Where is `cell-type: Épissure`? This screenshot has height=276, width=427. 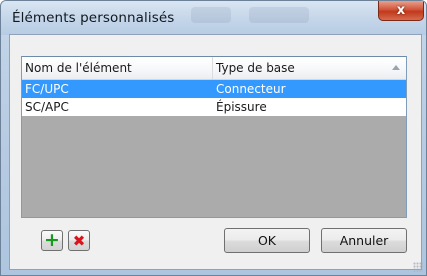
cell-type: Épissure is located at coordinates (241, 107).